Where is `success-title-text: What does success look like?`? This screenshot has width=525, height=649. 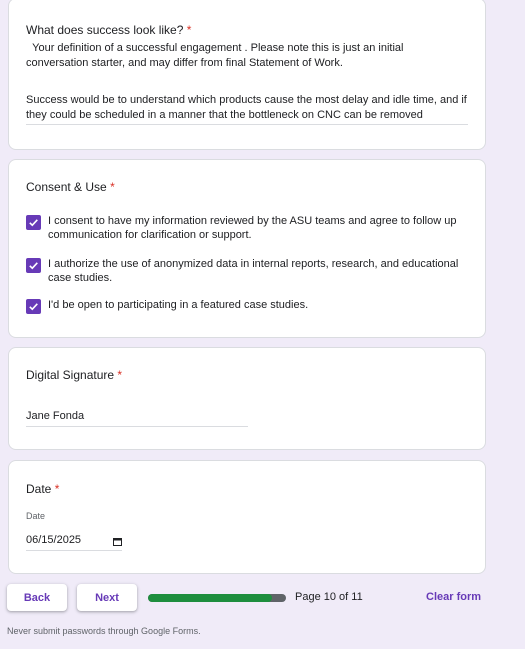
success-title-text: What does success look like? is located at coordinates (105, 30).